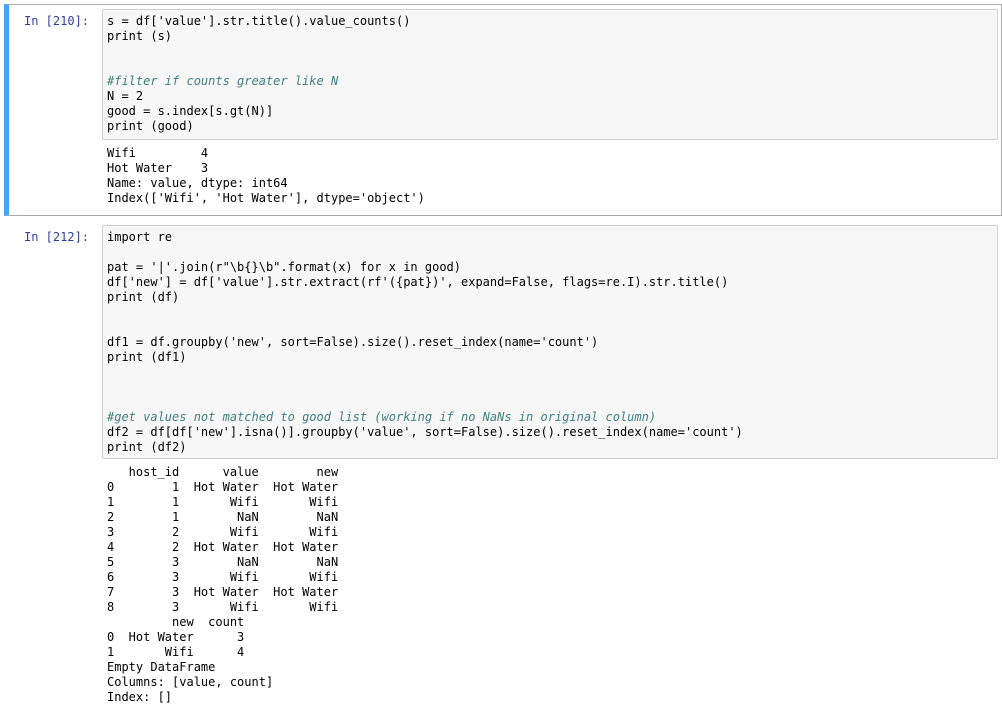  What do you see at coordinates (147, 357) in the screenshot?
I see `code-line: print (df1)` at bounding box center [147, 357].